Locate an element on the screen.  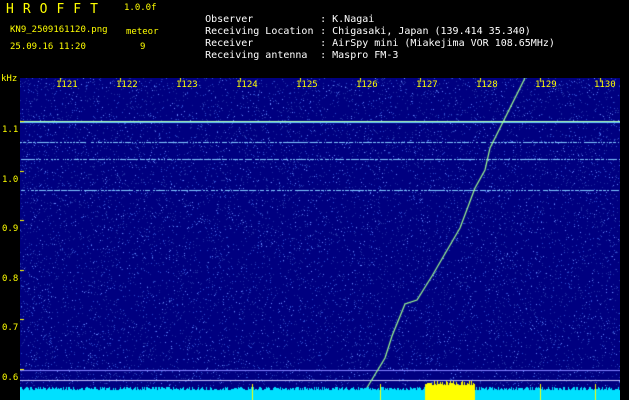
info-key: Receiving antenna is located at coordinates (256, 55).